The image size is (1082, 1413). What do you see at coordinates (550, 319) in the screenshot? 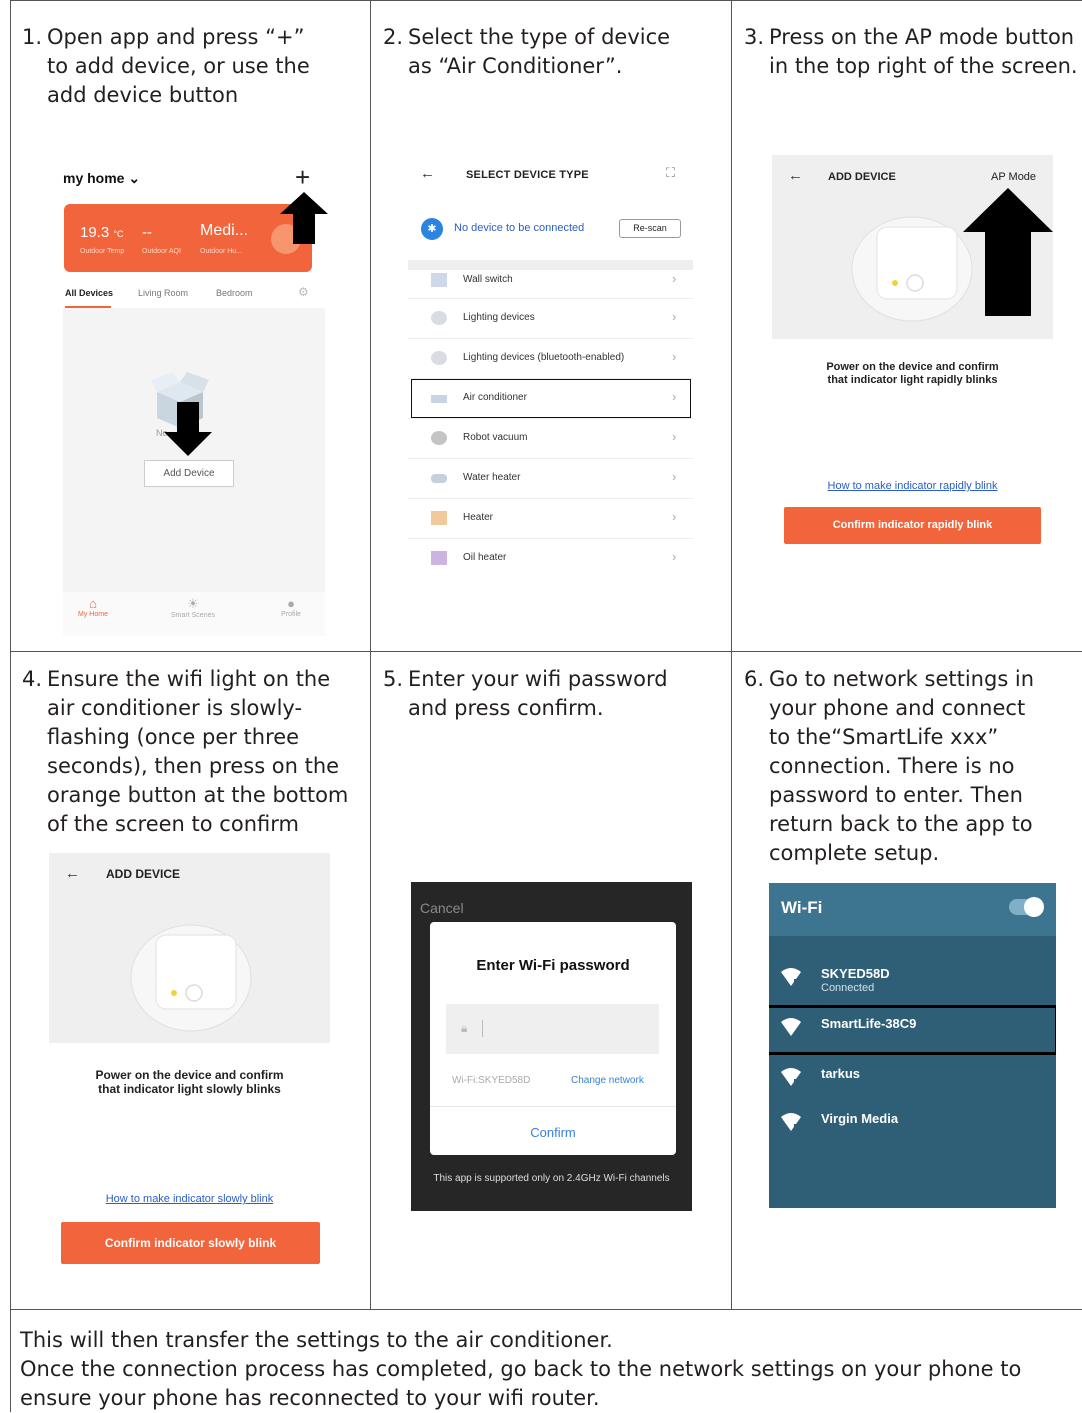
I see `list-item: Lighting devices ›` at bounding box center [550, 319].